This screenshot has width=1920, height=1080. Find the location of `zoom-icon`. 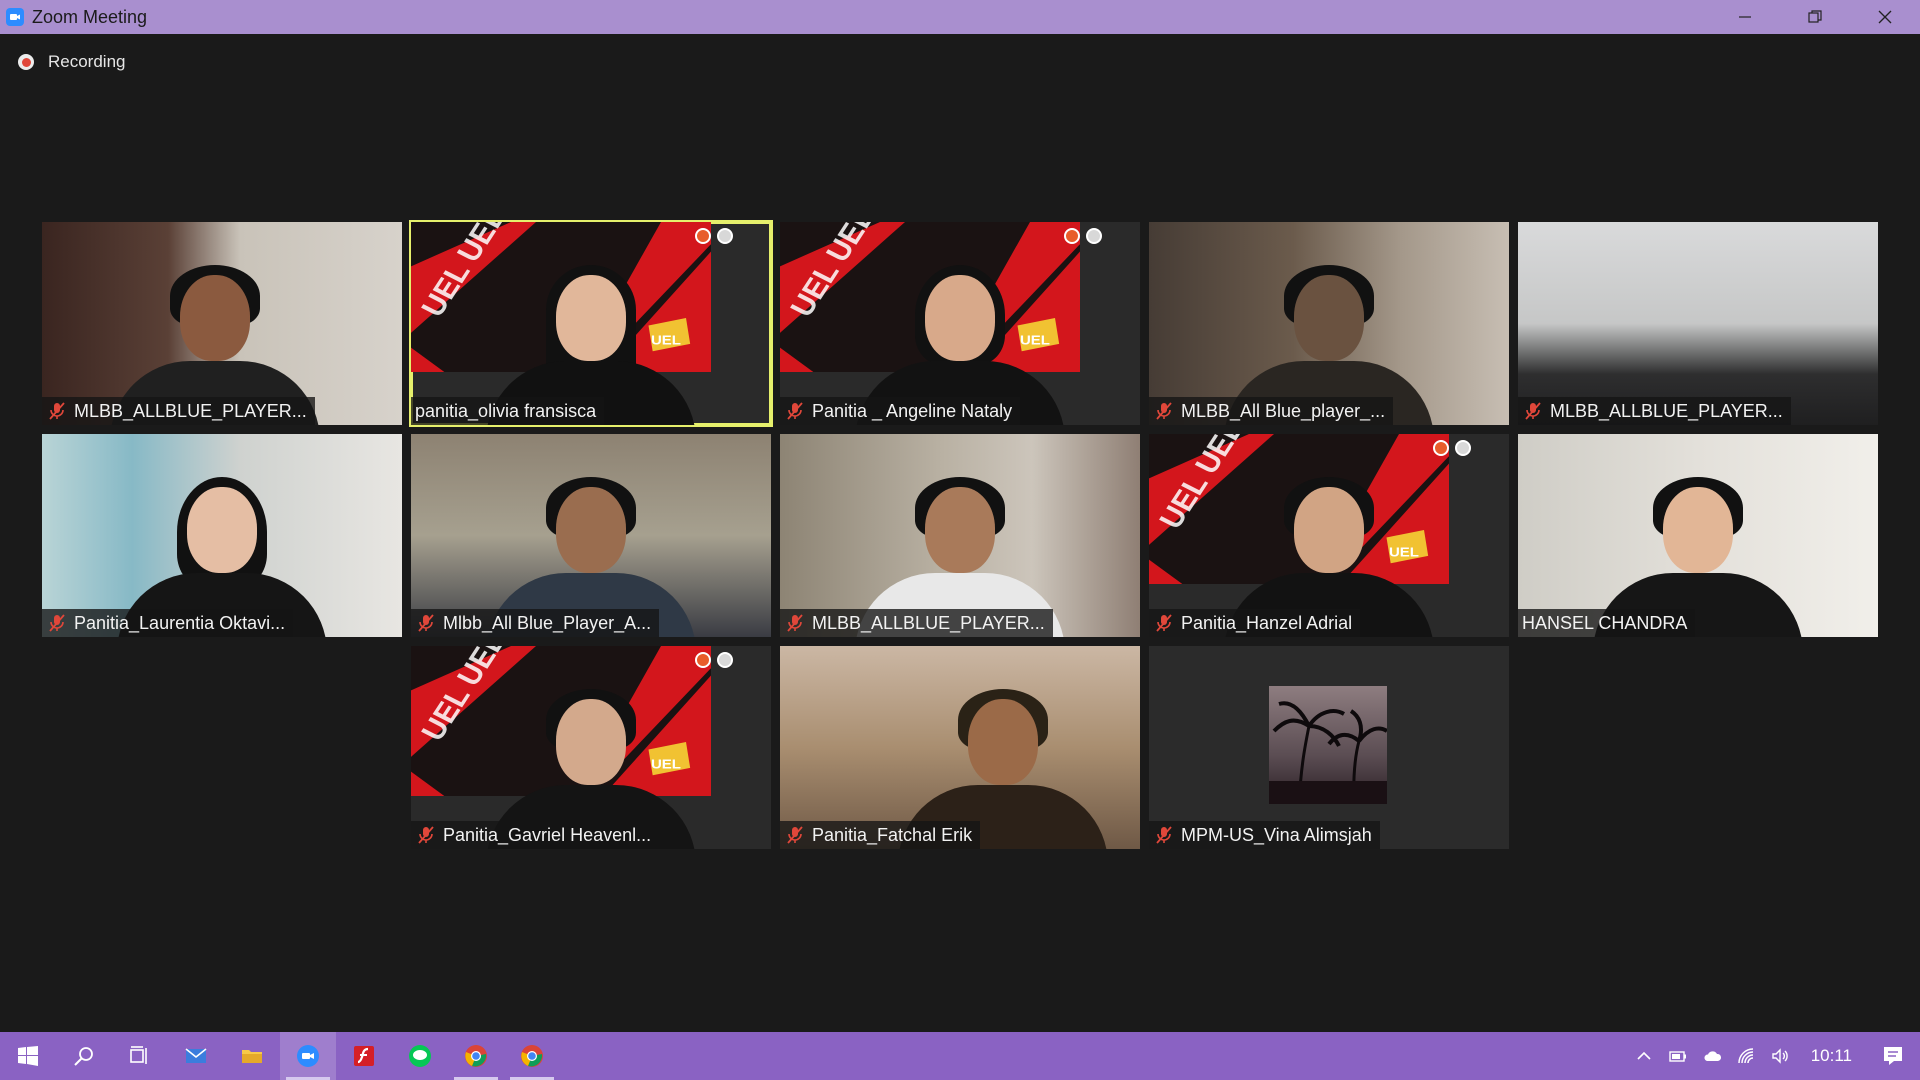

zoom-icon is located at coordinates (308, 1056).